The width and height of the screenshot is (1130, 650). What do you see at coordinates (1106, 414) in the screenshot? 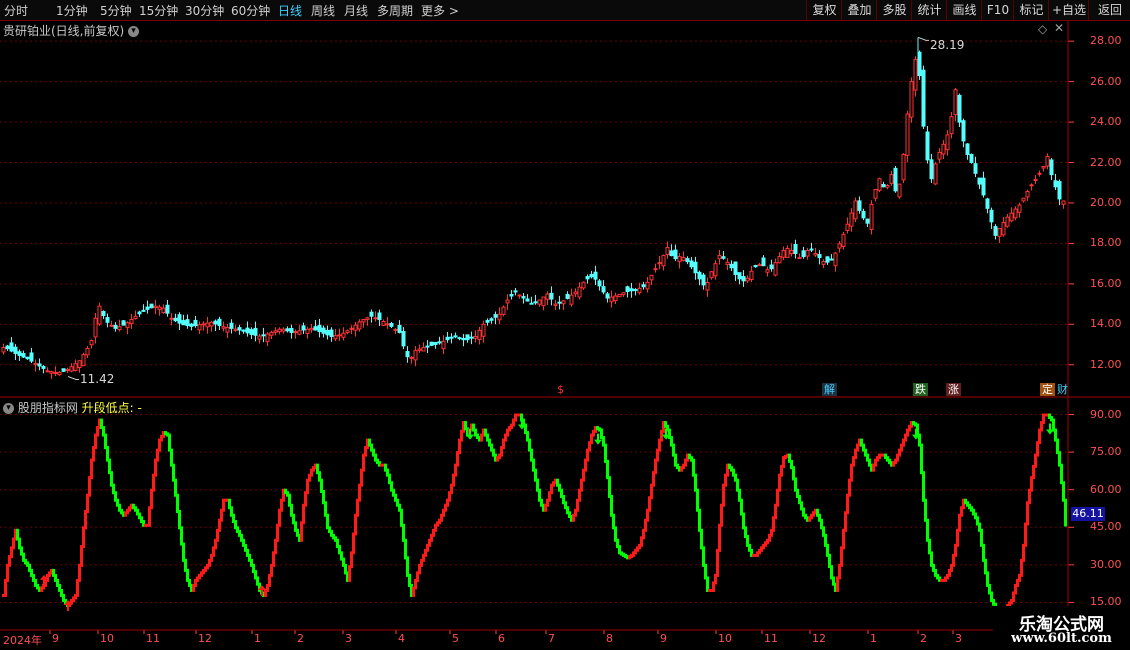
I see `indicator-tick-label: 90.00` at bounding box center [1106, 414].